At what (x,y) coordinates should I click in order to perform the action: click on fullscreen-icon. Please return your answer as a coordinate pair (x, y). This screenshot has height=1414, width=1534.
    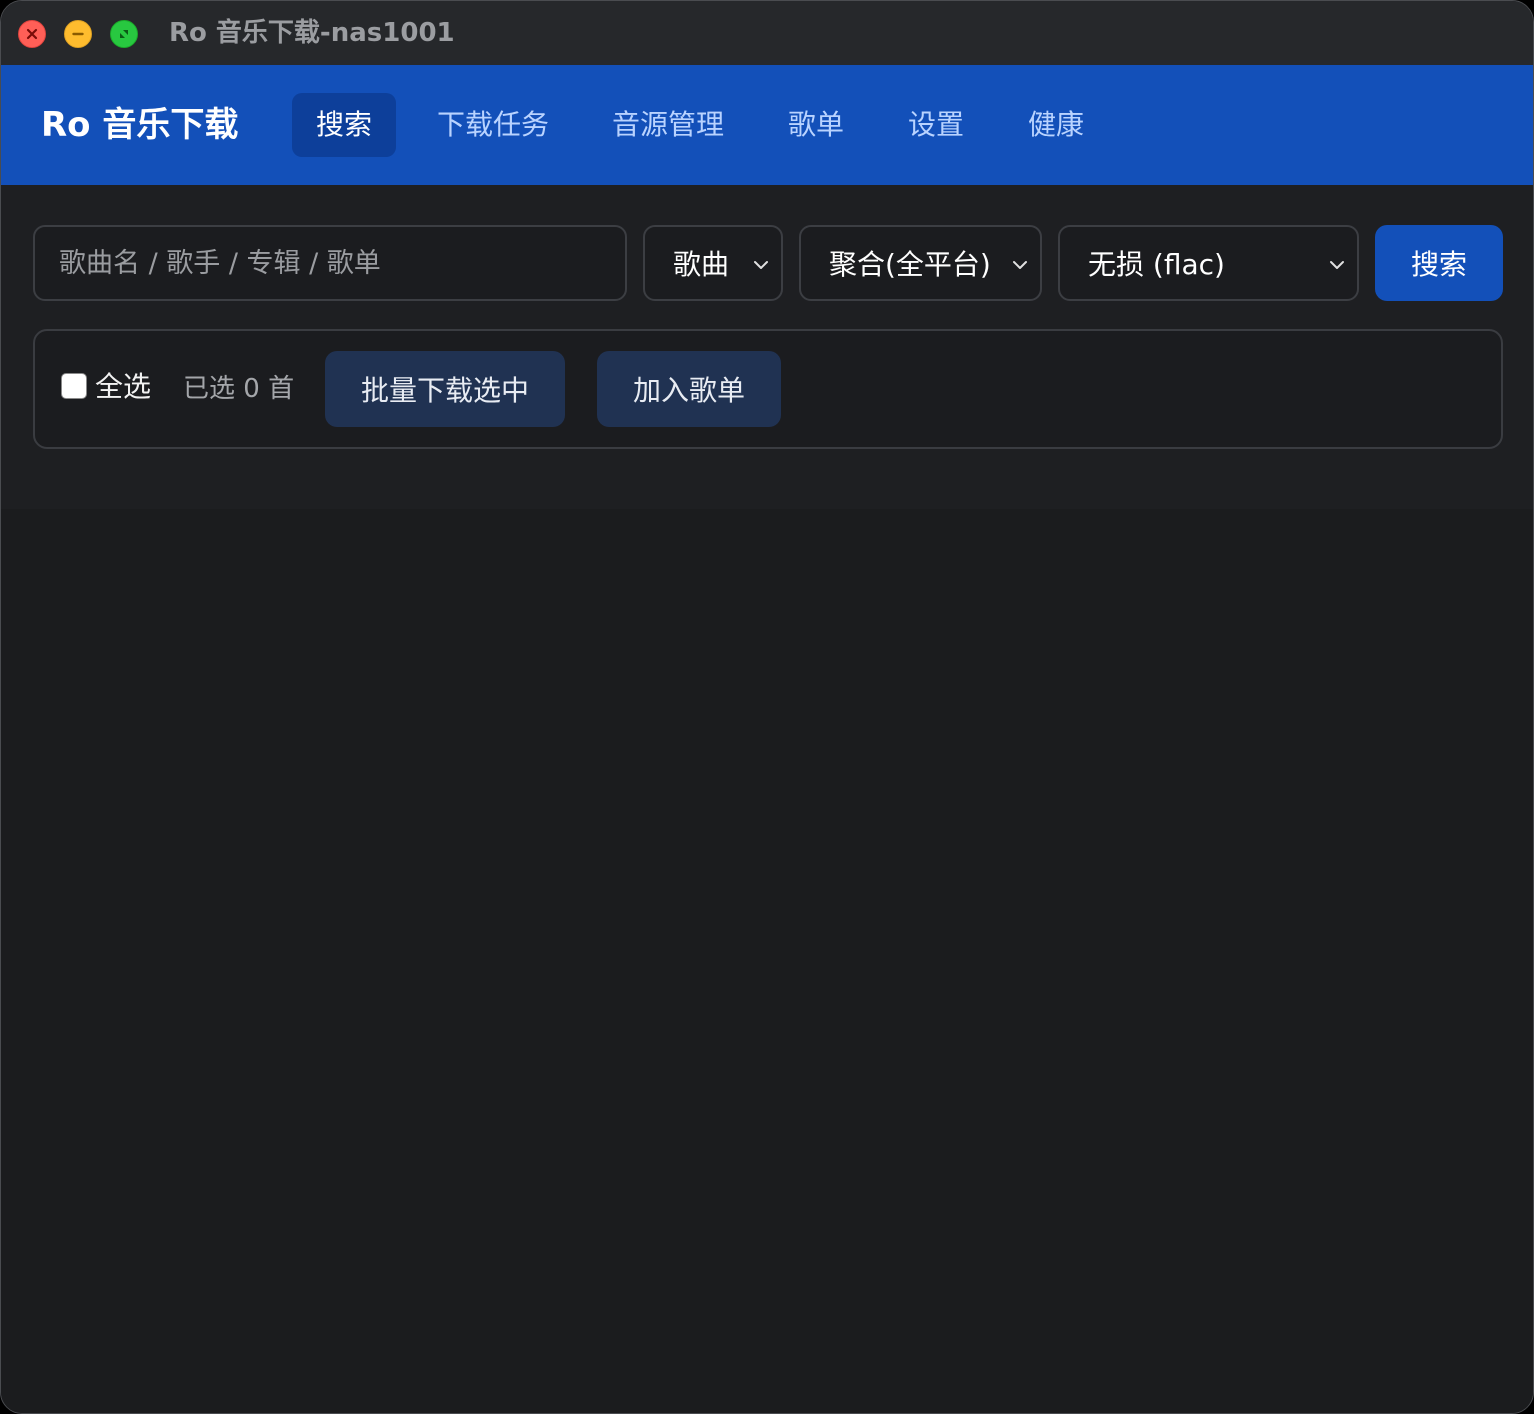
    Looking at the image, I should click on (124, 34).